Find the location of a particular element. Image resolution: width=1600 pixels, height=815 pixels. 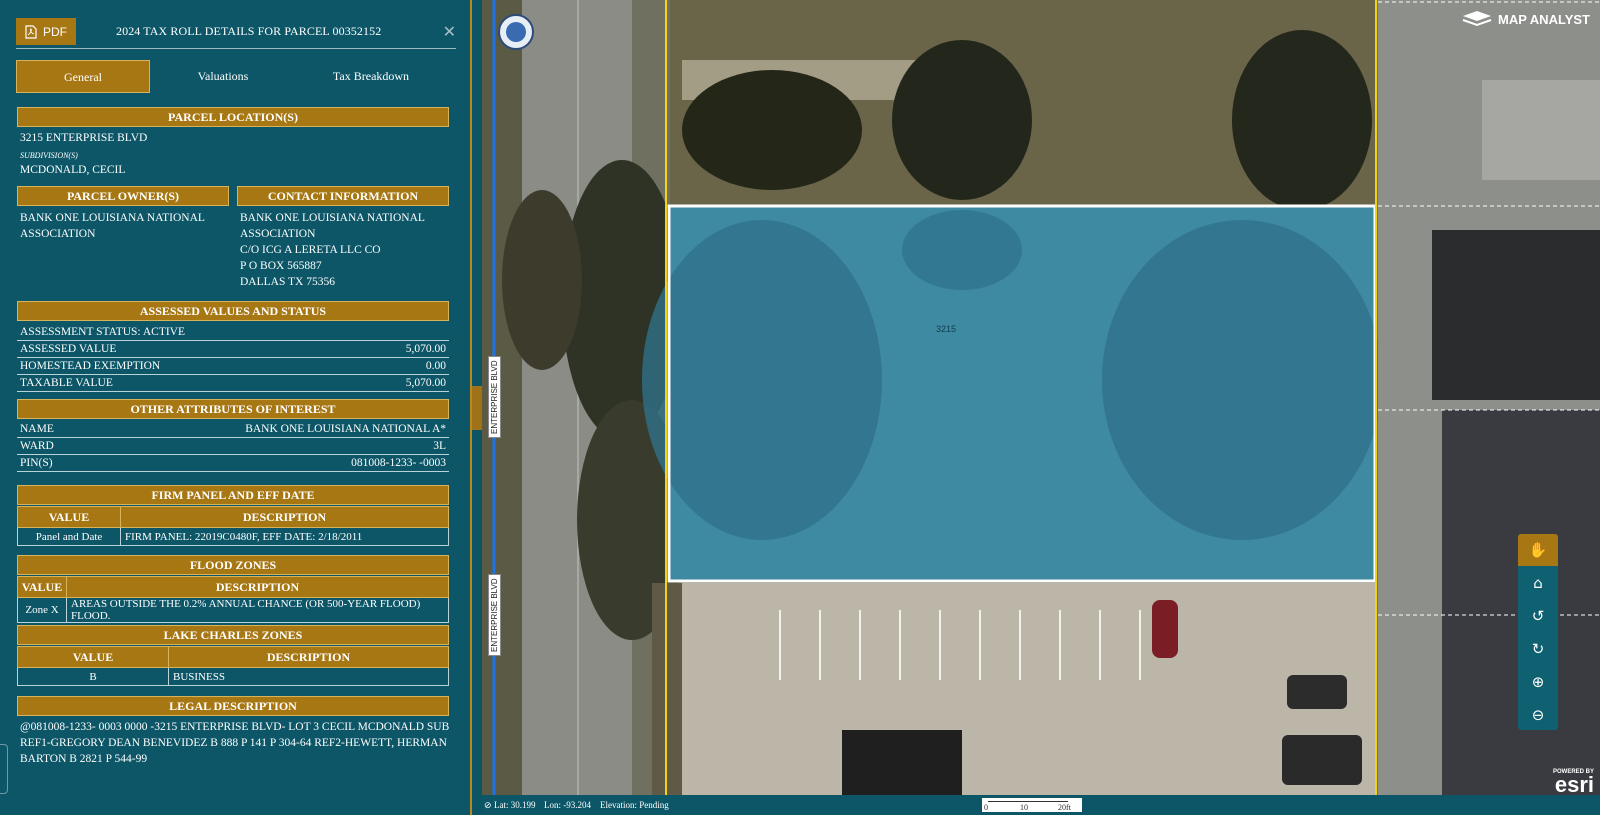

road-label-lower: ENTERPRISE BLVD is located at coordinates (494, 615).